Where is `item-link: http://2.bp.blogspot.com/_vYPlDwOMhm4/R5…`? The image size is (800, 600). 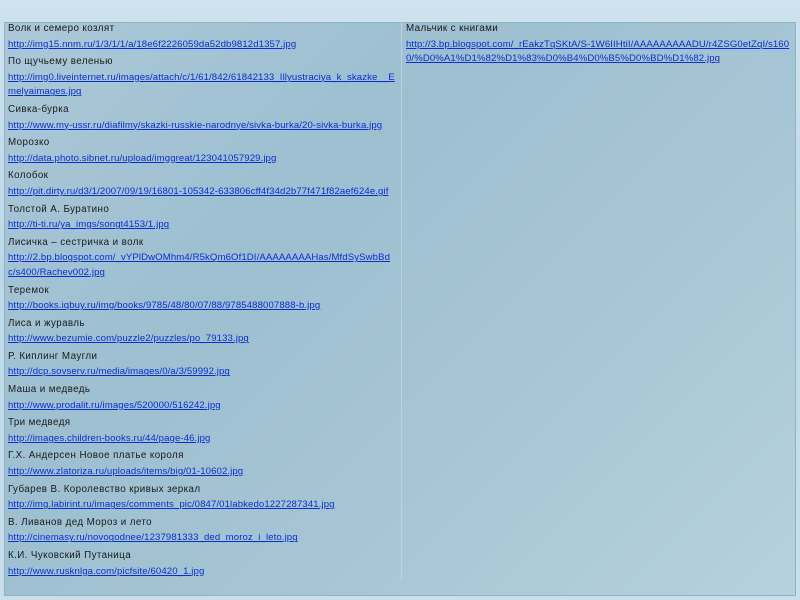
item-link: http://2.bp.blogspot.com/_vYPlDwOMhm4/R5… is located at coordinates (202, 266).